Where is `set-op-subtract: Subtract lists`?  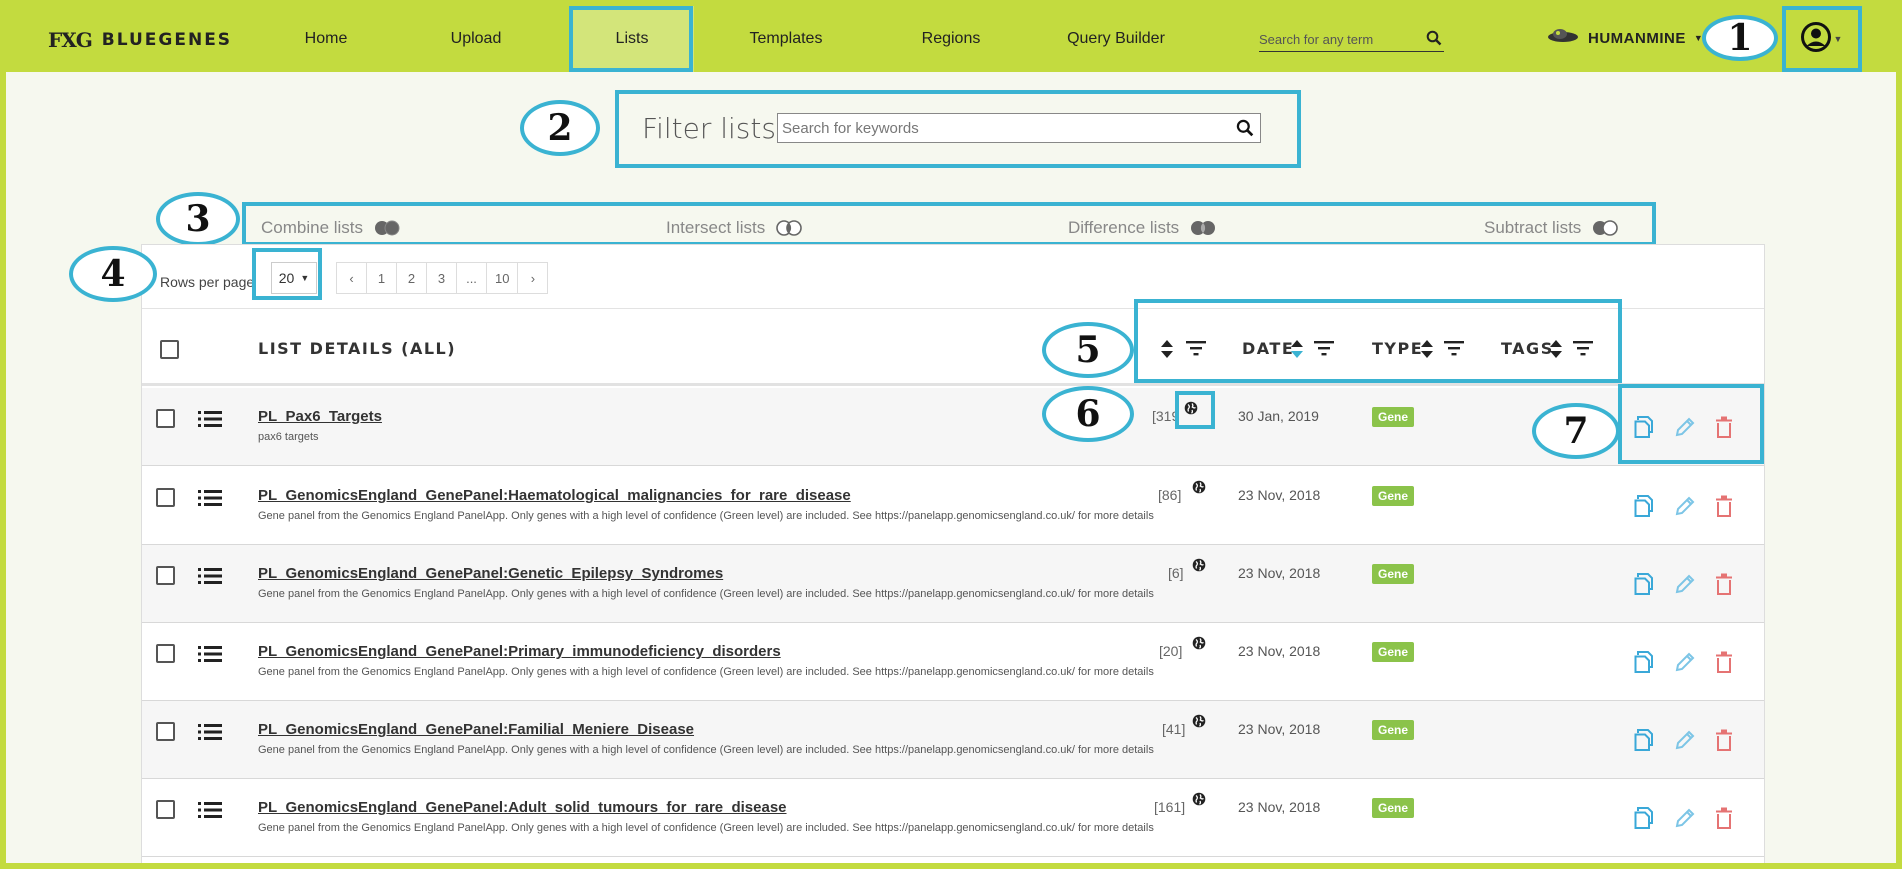
set-op-subtract: Subtract lists is located at coordinates (1551, 228).